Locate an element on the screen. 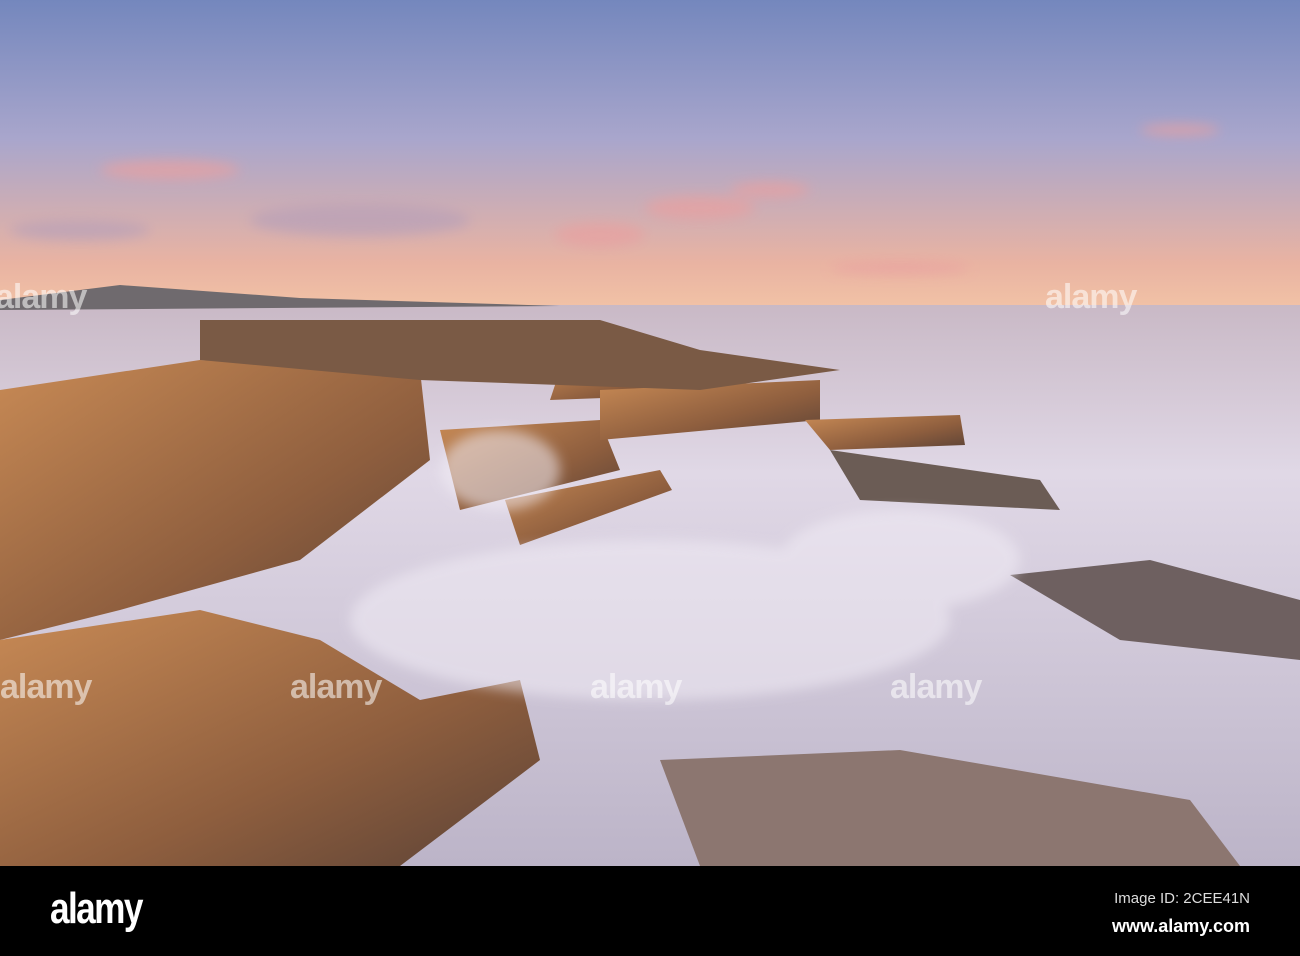  watermark-footer: alamy Image ID: 2CEE41N www.alamy.com is located at coordinates (650, 911).